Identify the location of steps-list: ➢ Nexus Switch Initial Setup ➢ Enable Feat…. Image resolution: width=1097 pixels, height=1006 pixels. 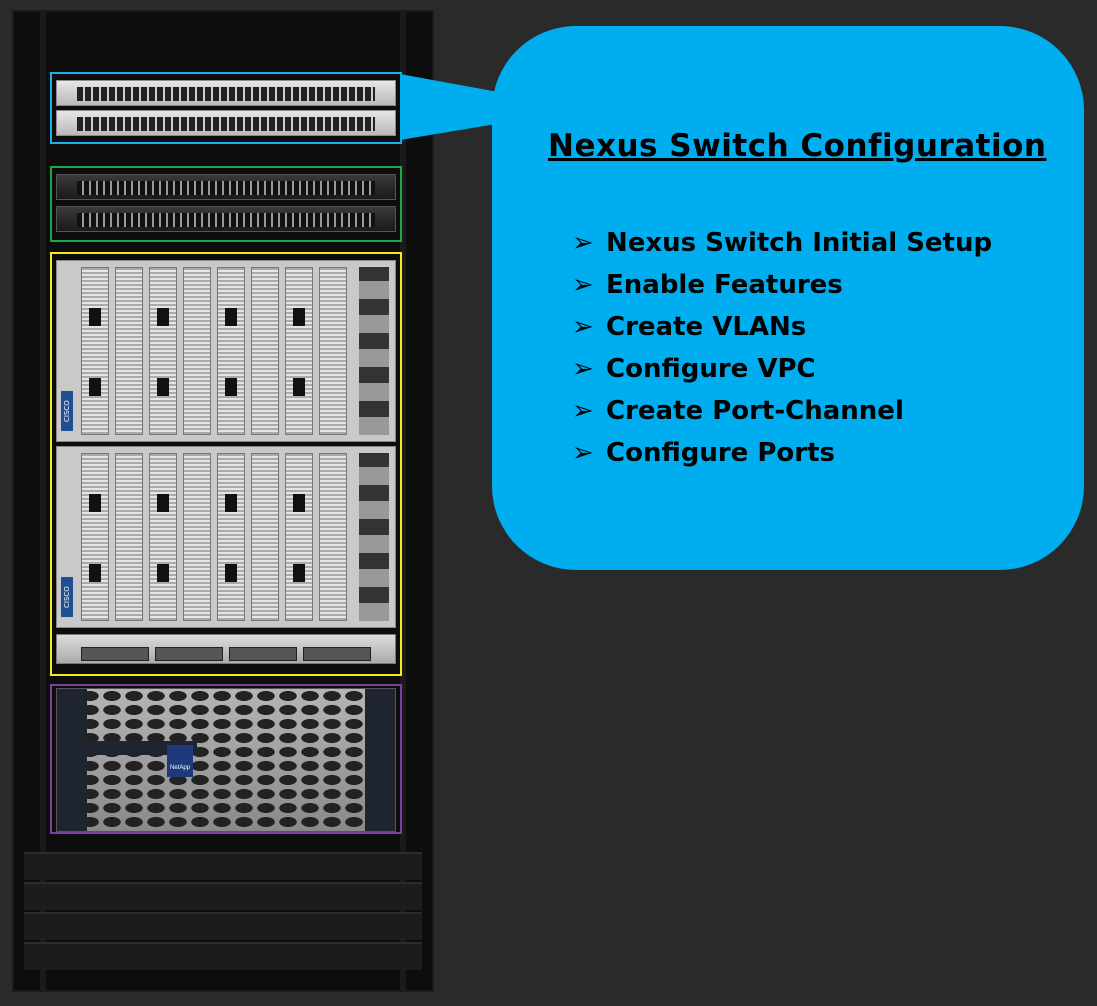
(782, 348).